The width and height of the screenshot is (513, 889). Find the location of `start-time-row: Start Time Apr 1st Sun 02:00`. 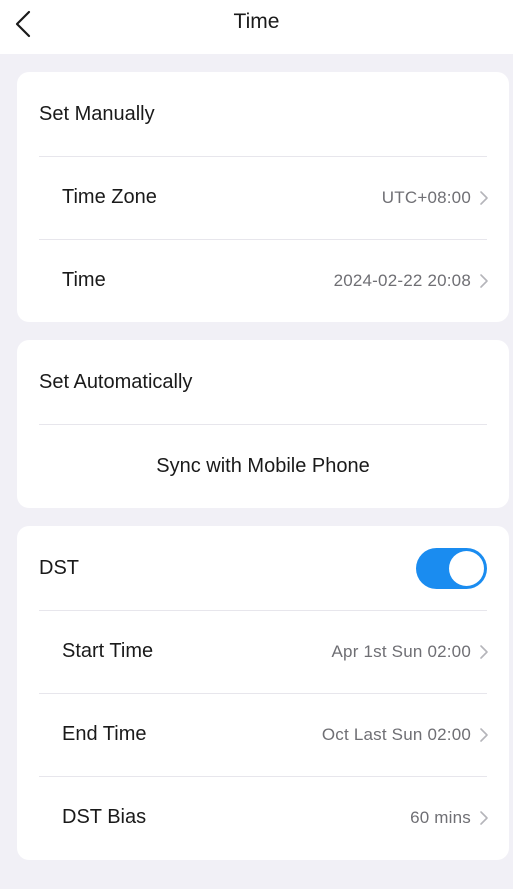

start-time-row: Start Time Apr 1st Sun 02:00 is located at coordinates (263, 651).